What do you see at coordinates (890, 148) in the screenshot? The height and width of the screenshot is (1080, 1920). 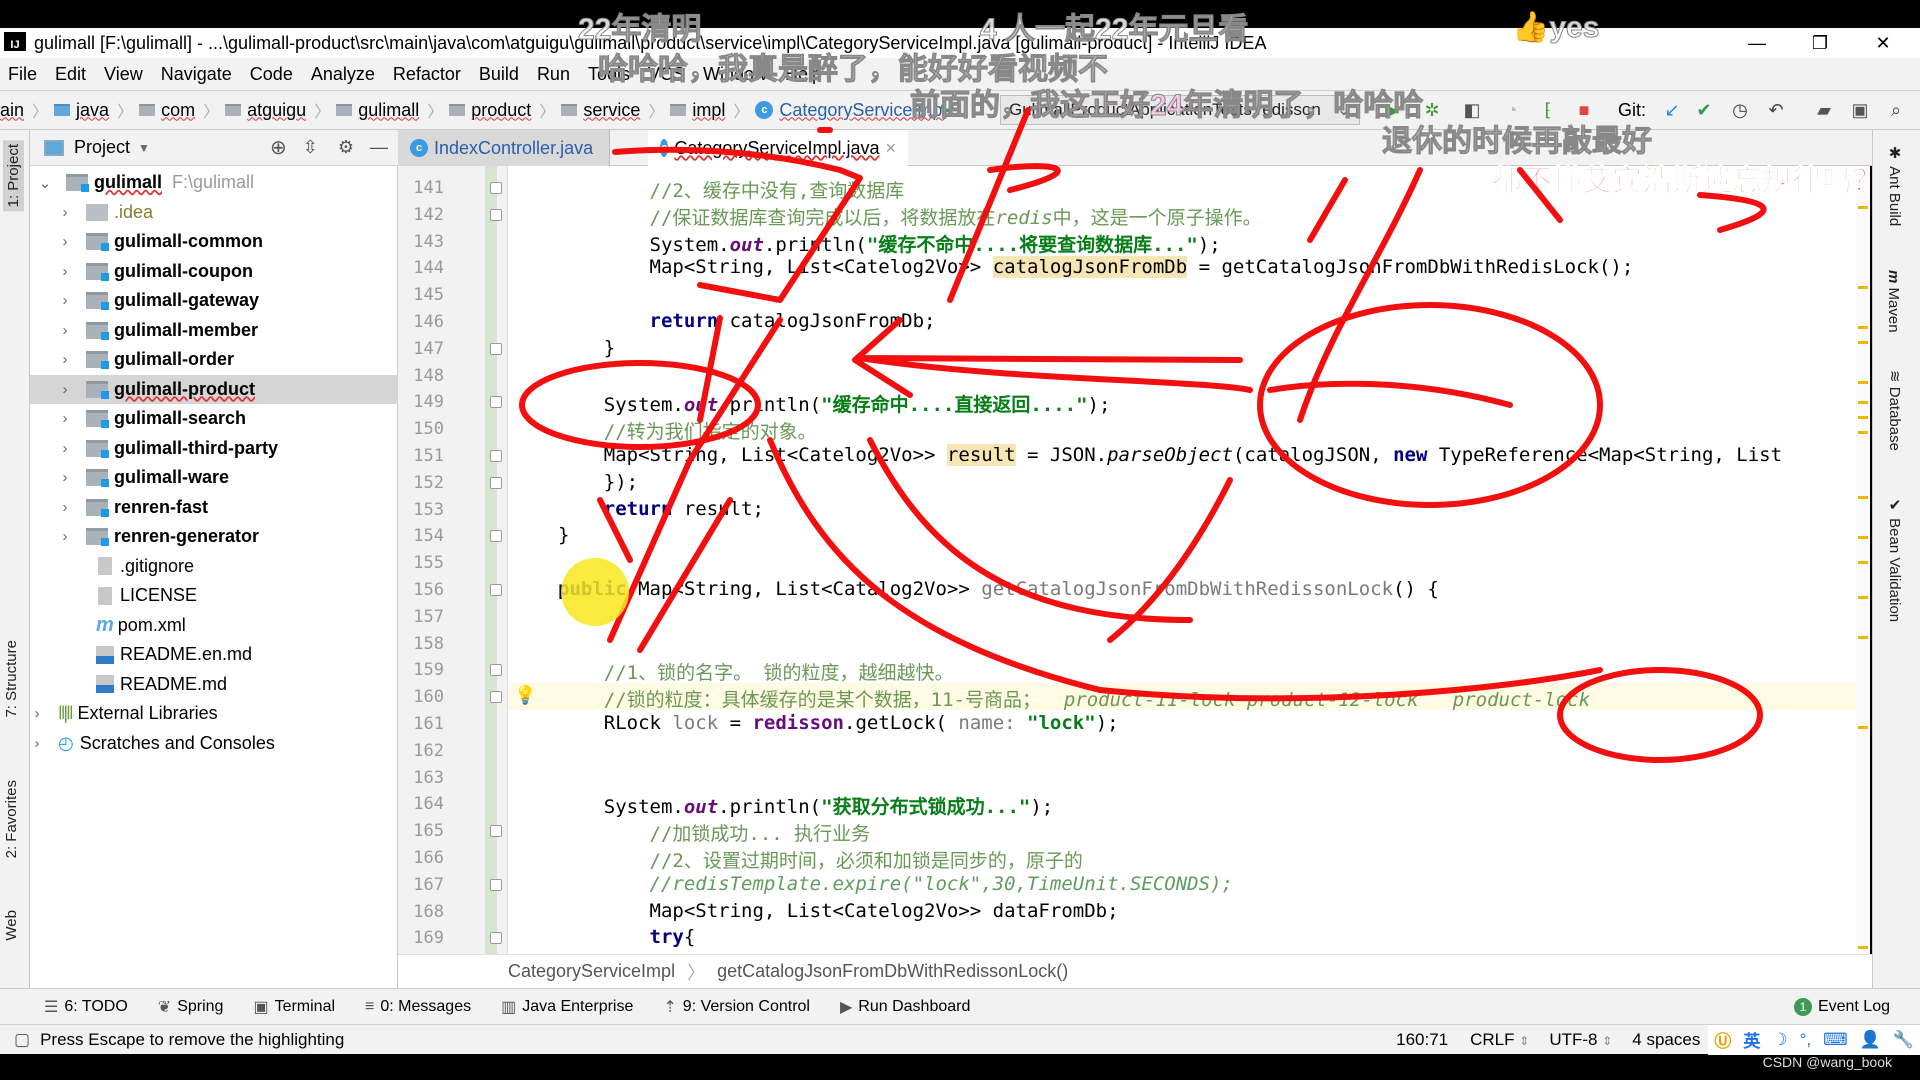 I see `close-tab-icon: ×` at bounding box center [890, 148].